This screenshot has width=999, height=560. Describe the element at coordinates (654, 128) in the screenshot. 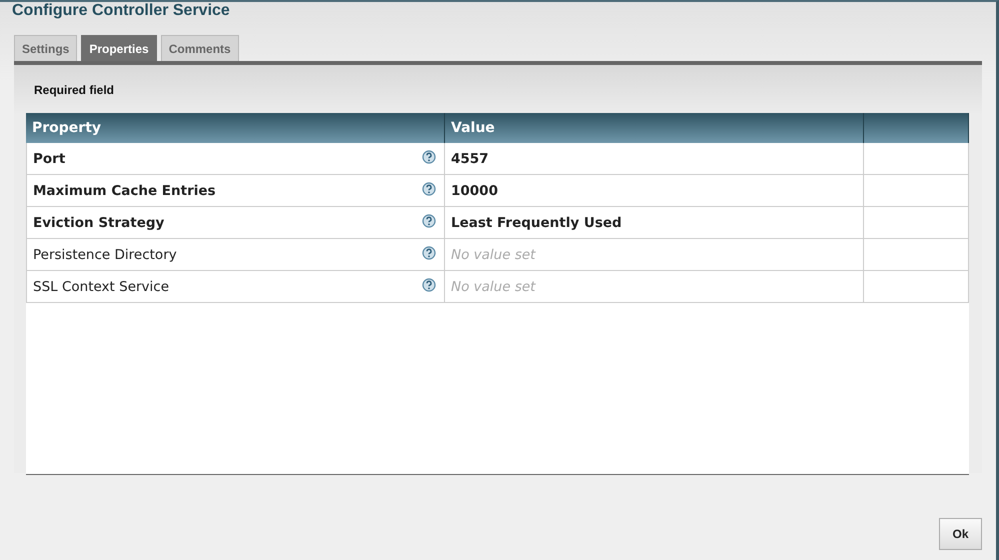

I see `column-header: Value` at that location.